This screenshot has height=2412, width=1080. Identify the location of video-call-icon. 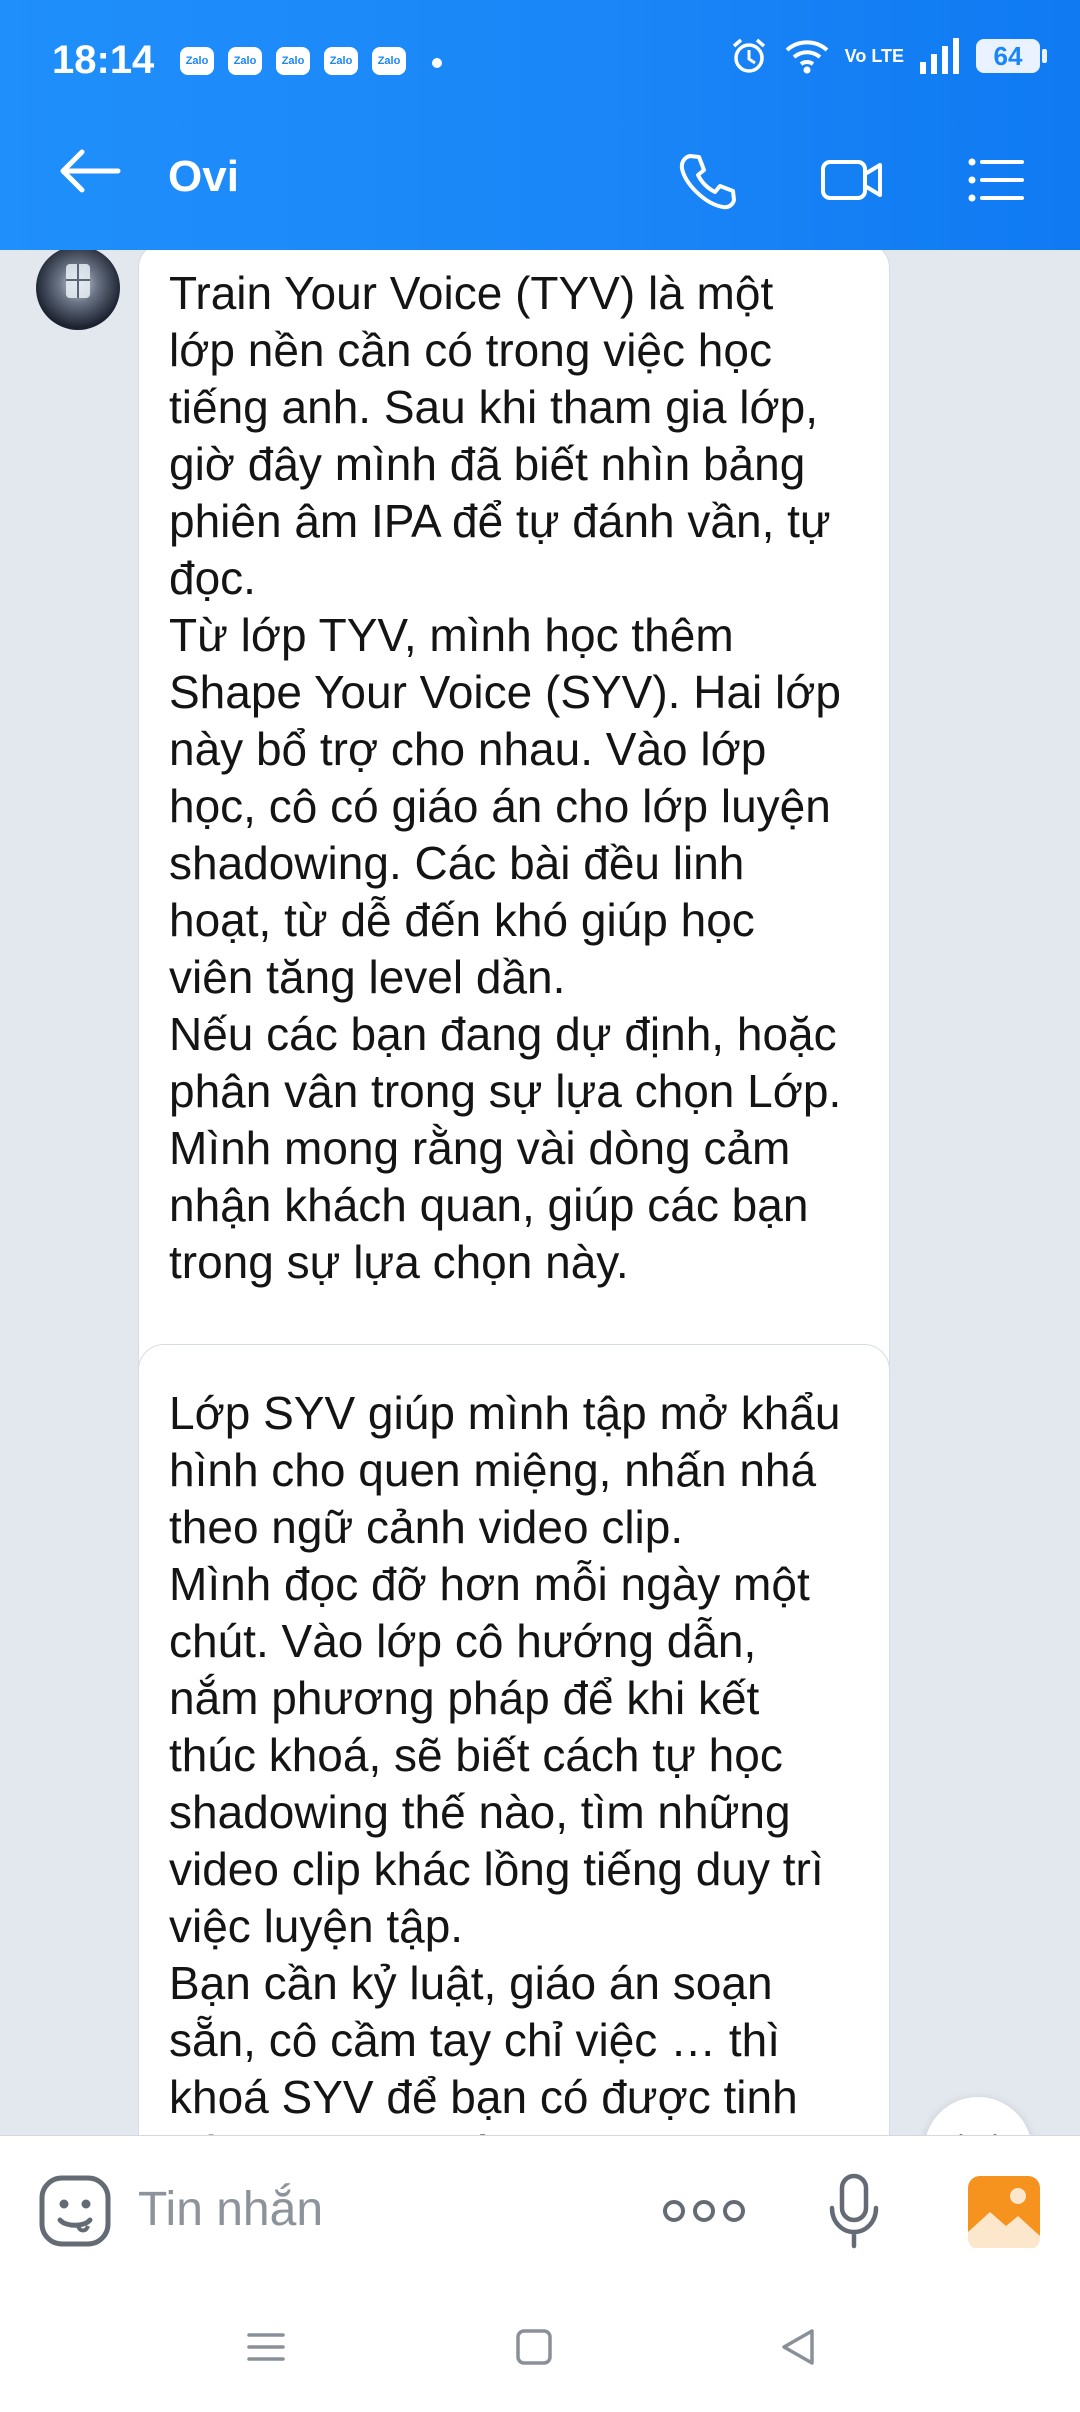
(852, 180).